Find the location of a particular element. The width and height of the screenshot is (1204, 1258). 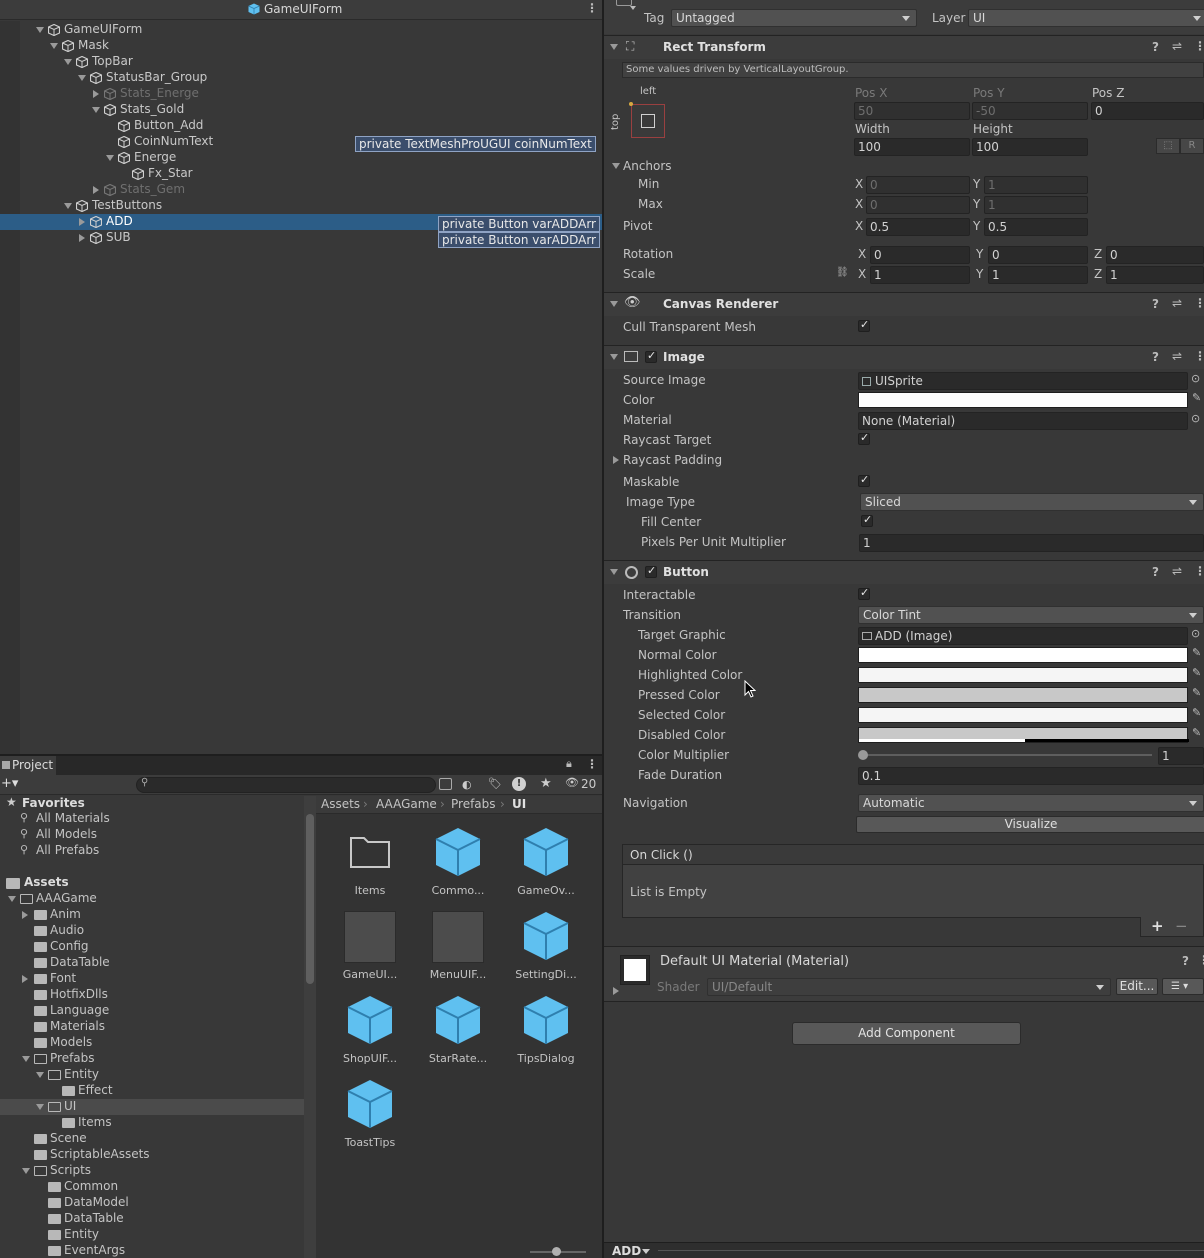

fade-duration-field: 0.1 is located at coordinates (1031, 776).